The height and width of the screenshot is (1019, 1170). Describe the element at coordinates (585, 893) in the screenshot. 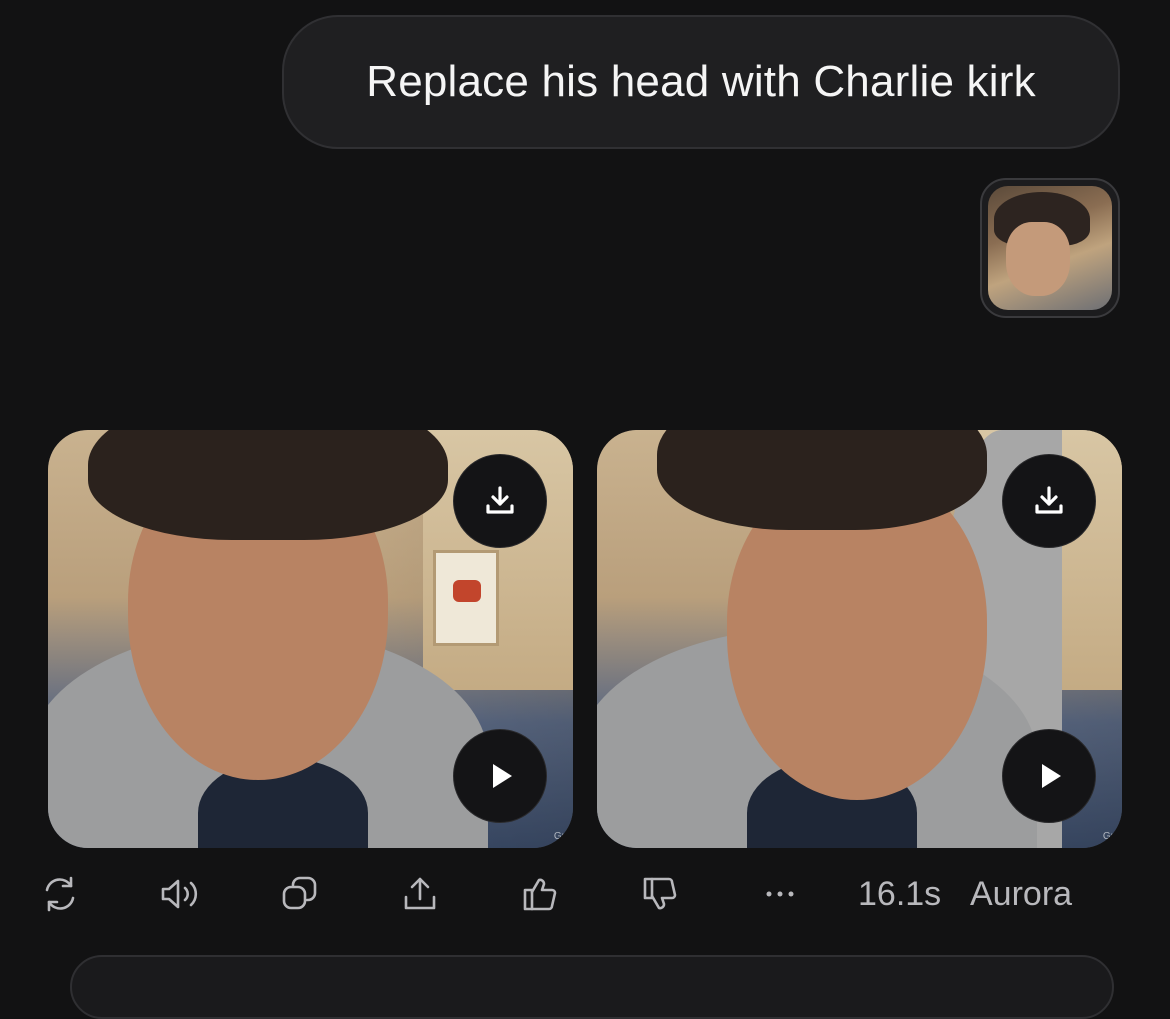

I see `response-action-bar: 16.1s Aurora` at that location.